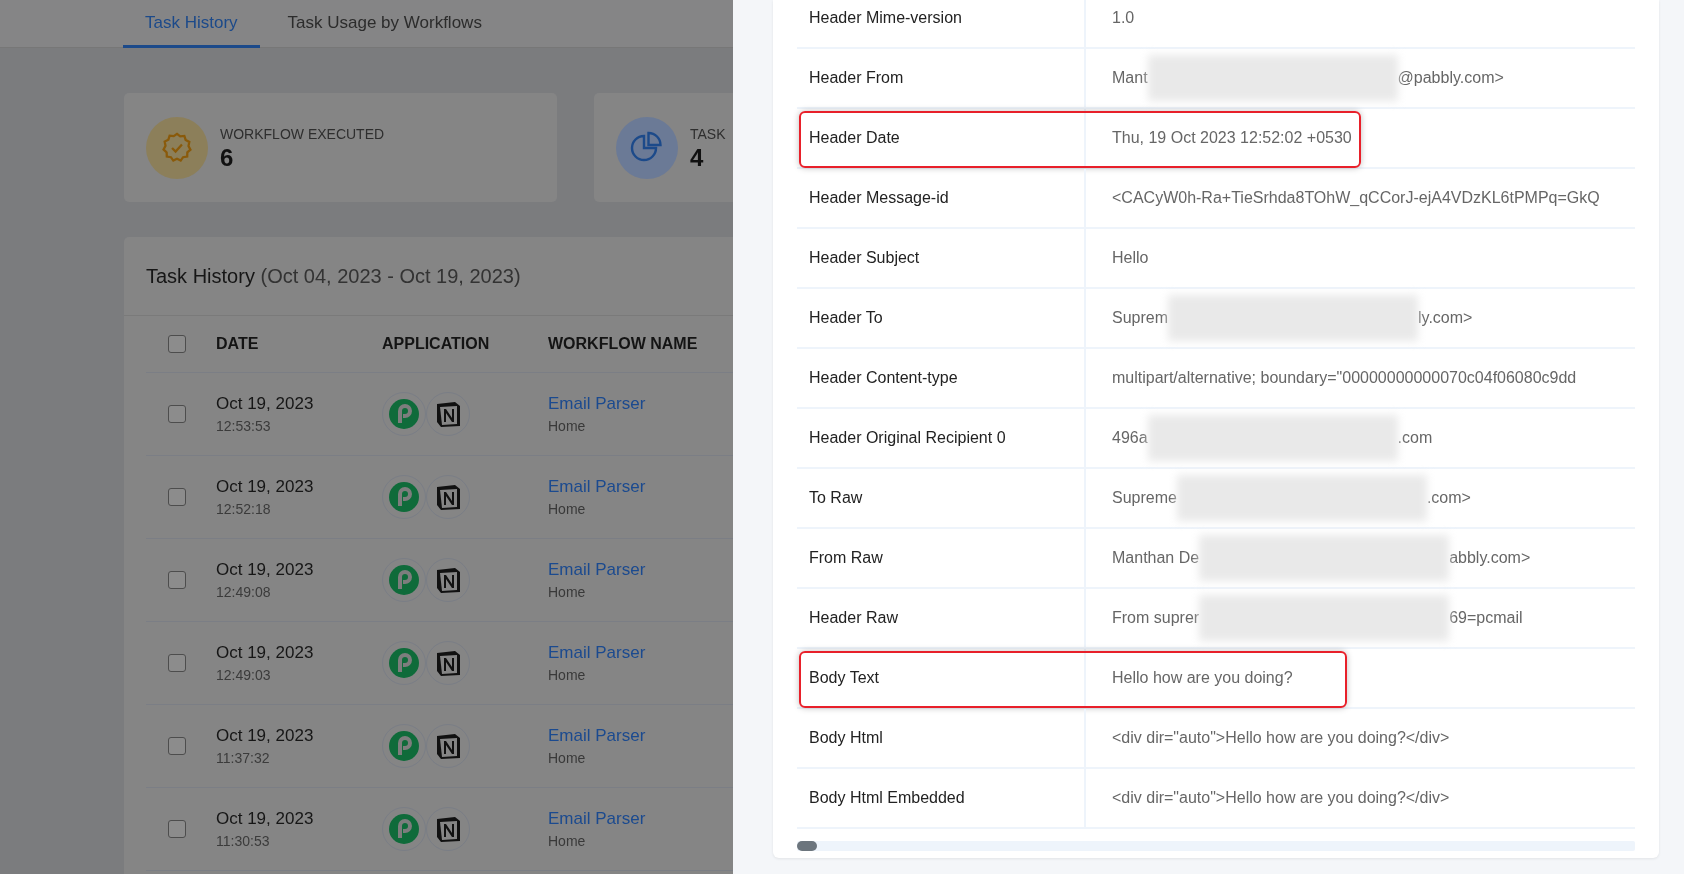 The height and width of the screenshot is (874, 1684). What do you see at coordinates (1130, 78) in the screenshot?
I see `field-value: Mant` at bounding box center [1130, 78].